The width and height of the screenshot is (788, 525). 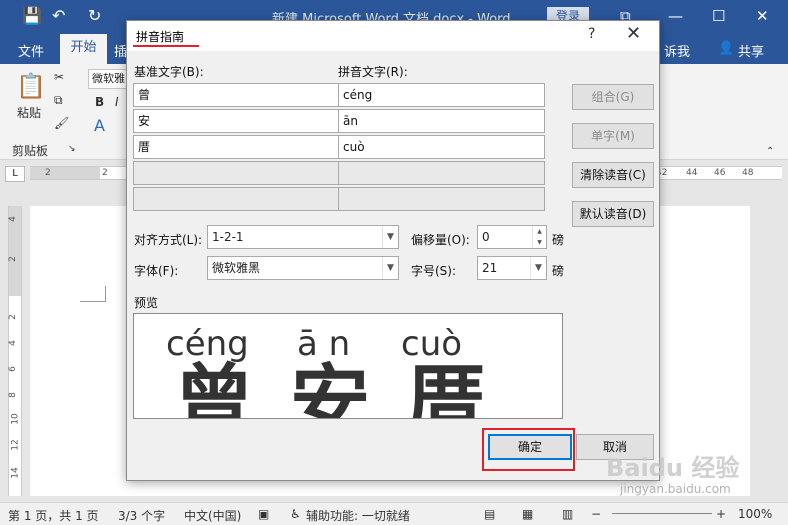 What do you see at coordinates (15, 445) in the screenshot?
I see `ruler-number: 12` at bounding box center [15, 445].